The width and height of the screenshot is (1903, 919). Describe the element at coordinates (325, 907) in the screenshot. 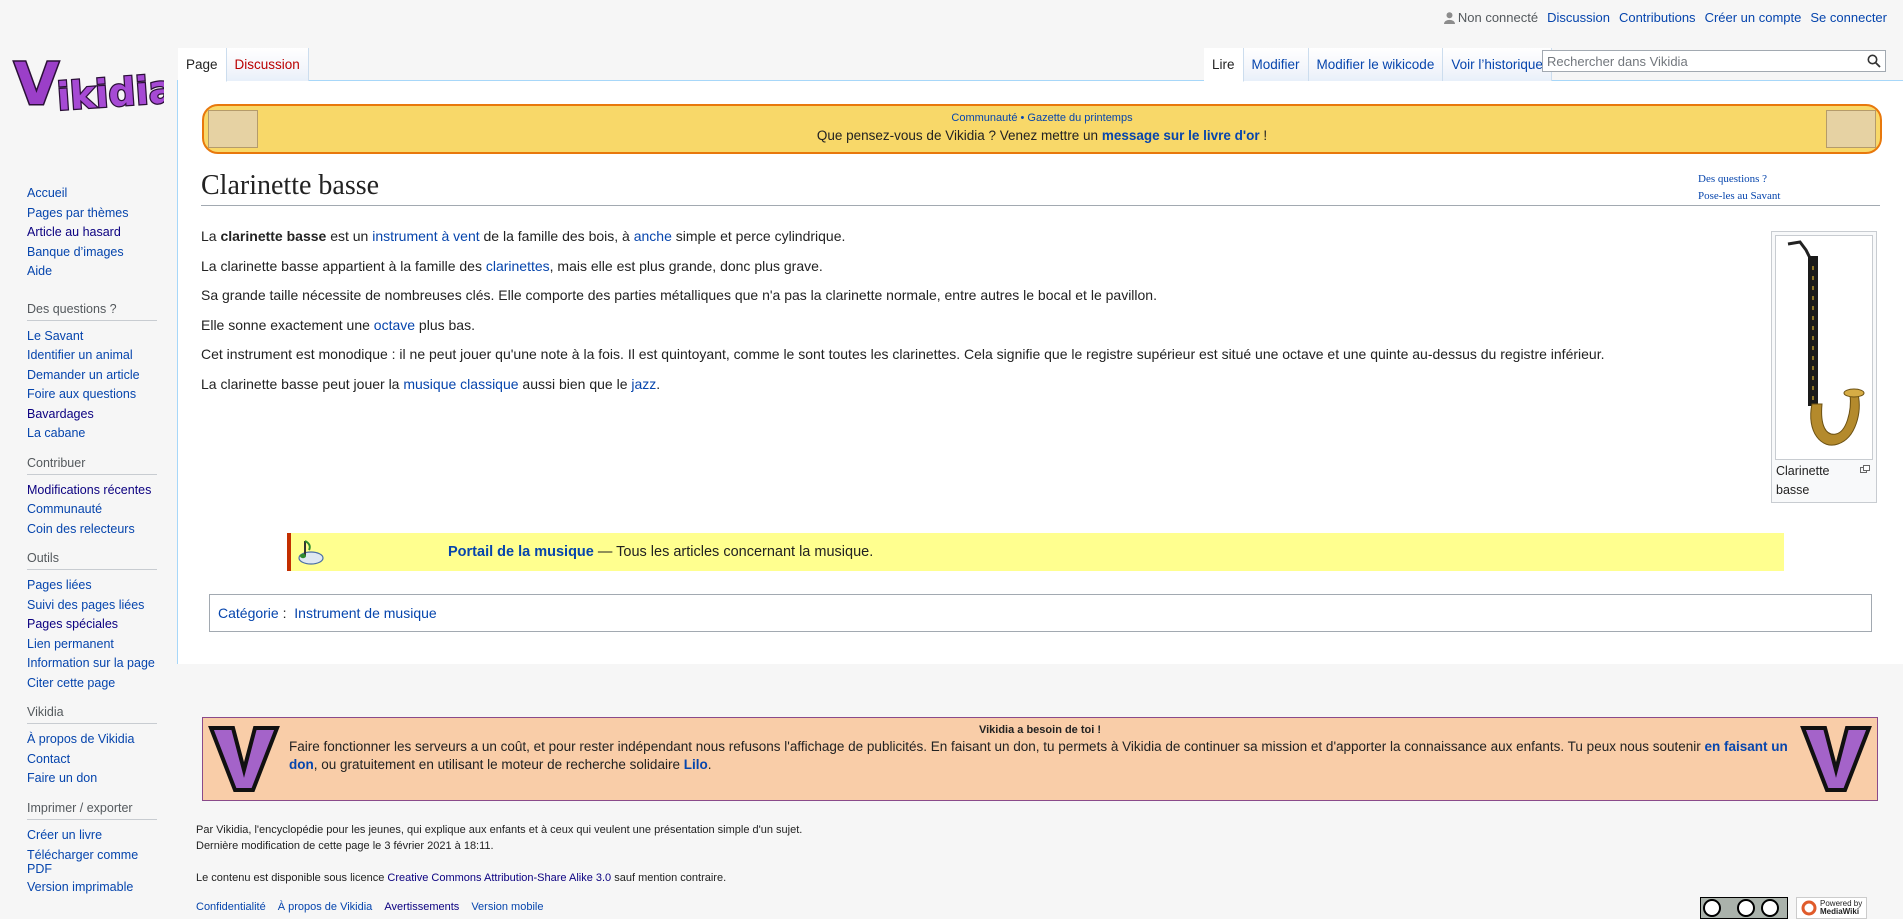

I see `footer-about-link: À propos de Vikidia` at that location.